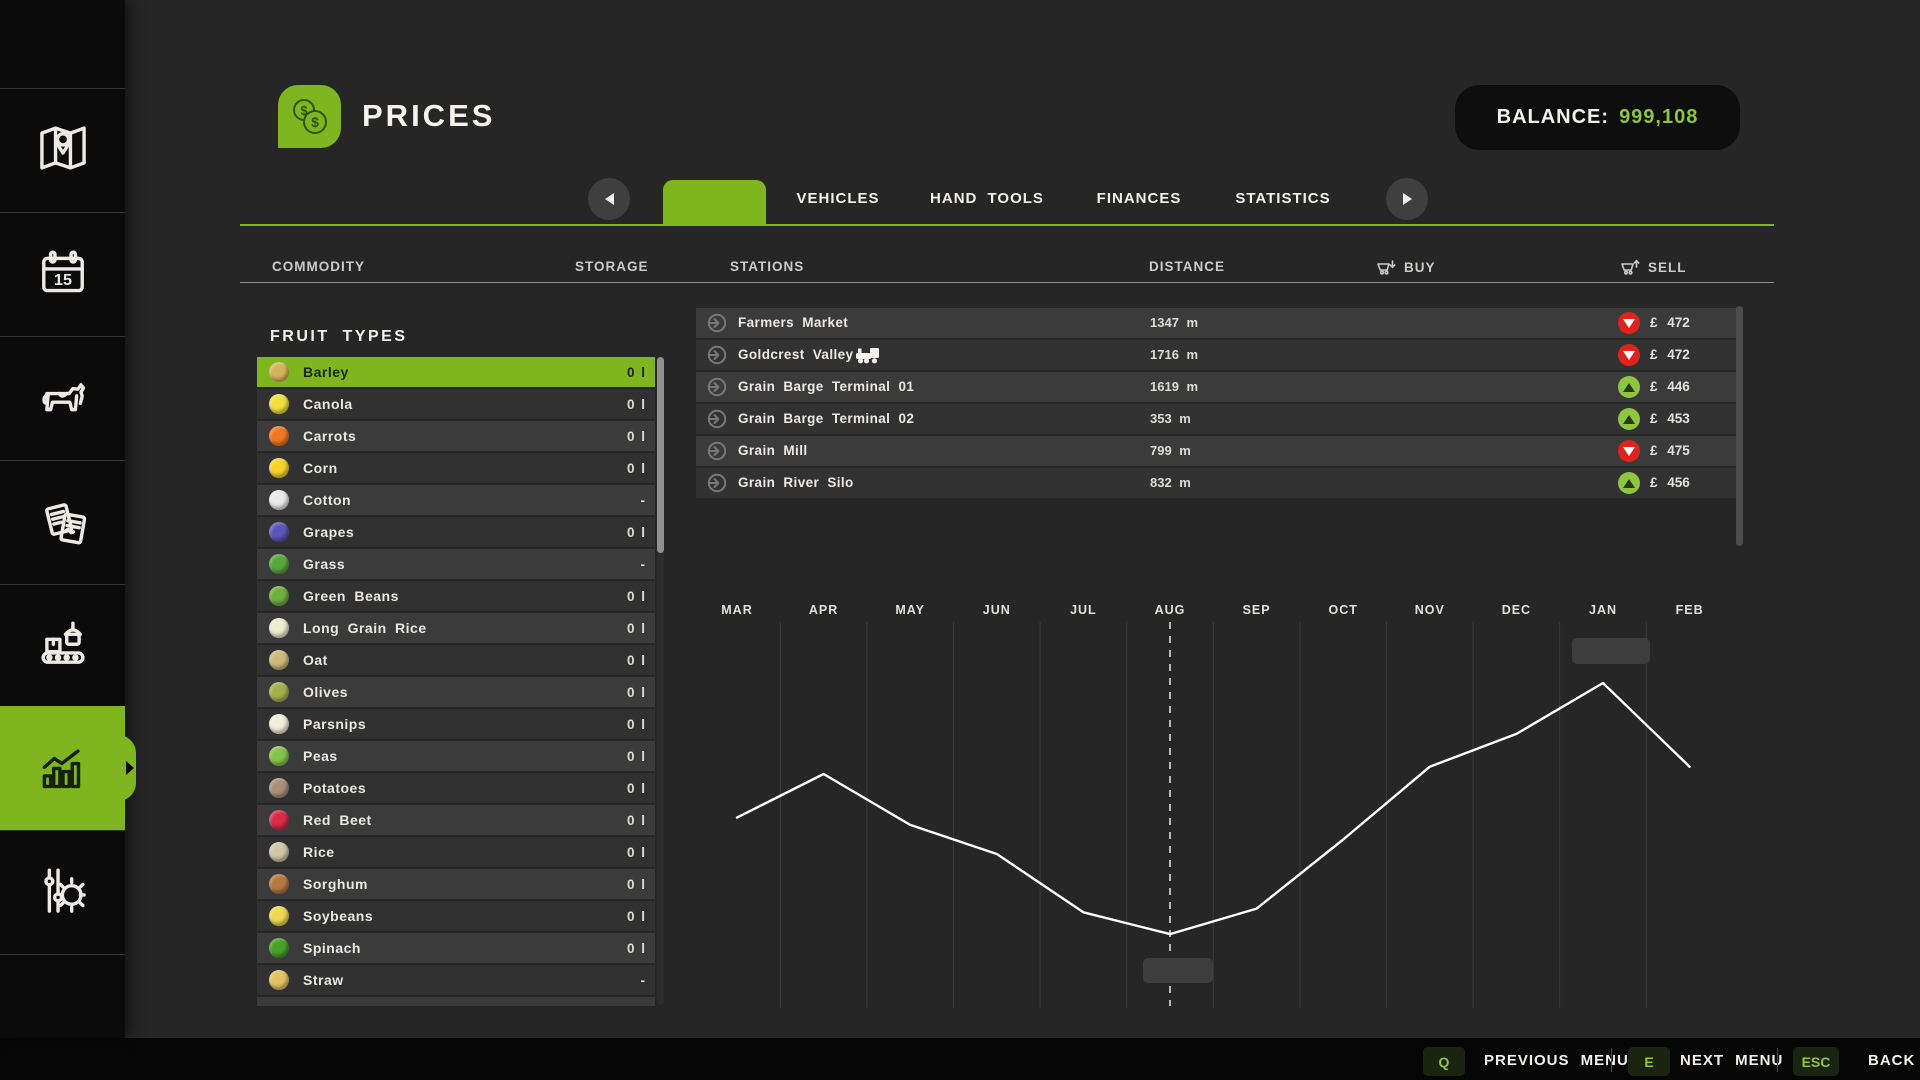  Describe the element at coordinates (456, 724) in the screenshot. I see `fruit-row-parsnips: Parsnips 0 l` at that location.